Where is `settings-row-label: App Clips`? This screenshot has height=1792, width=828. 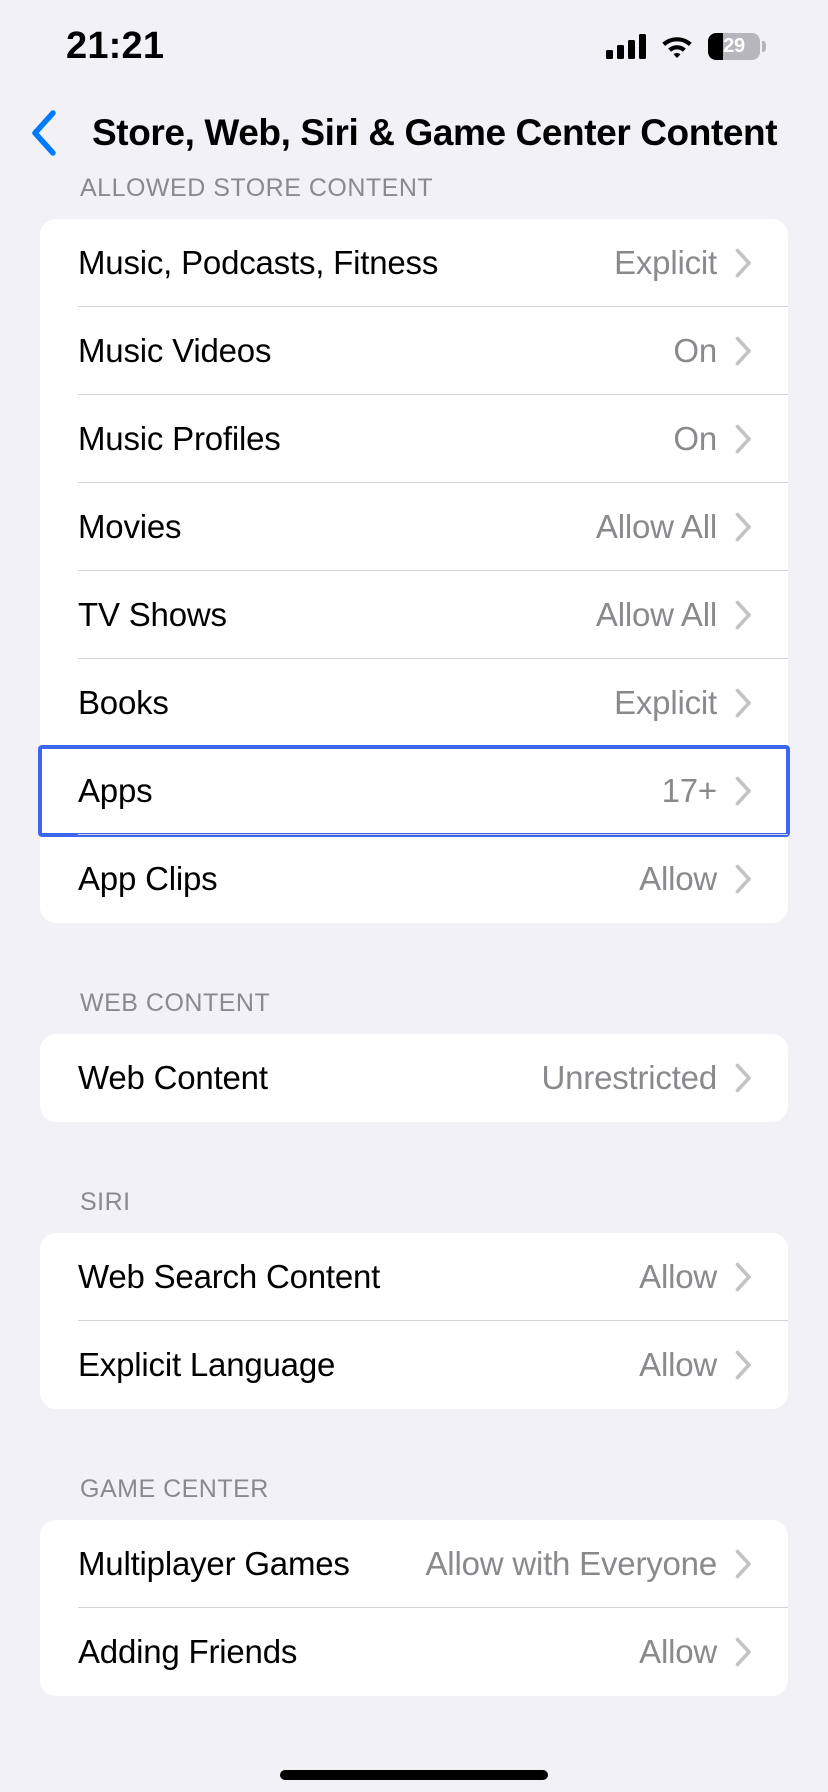
settings-row-label: App Clips is located at coordinates (148, 878).